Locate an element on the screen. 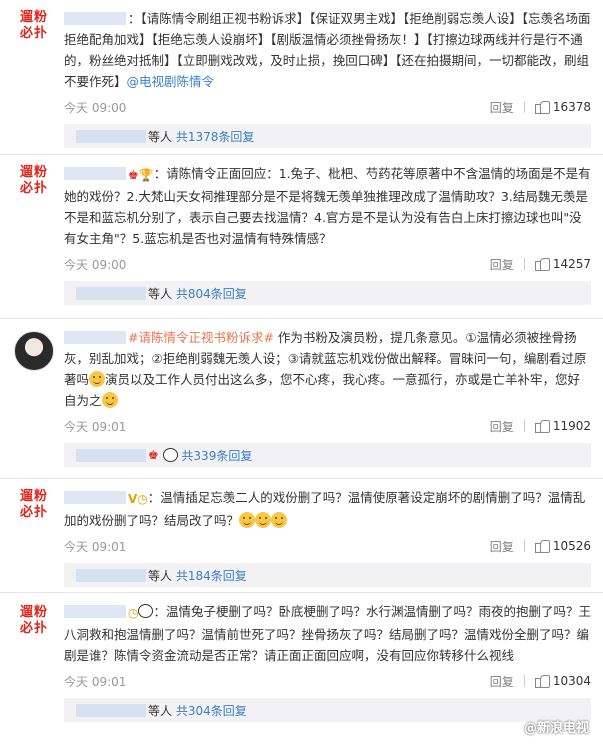 This screenshot has height=744, width=603. view-replies-link: 共304条回复 is located at coordinates (211, 710).